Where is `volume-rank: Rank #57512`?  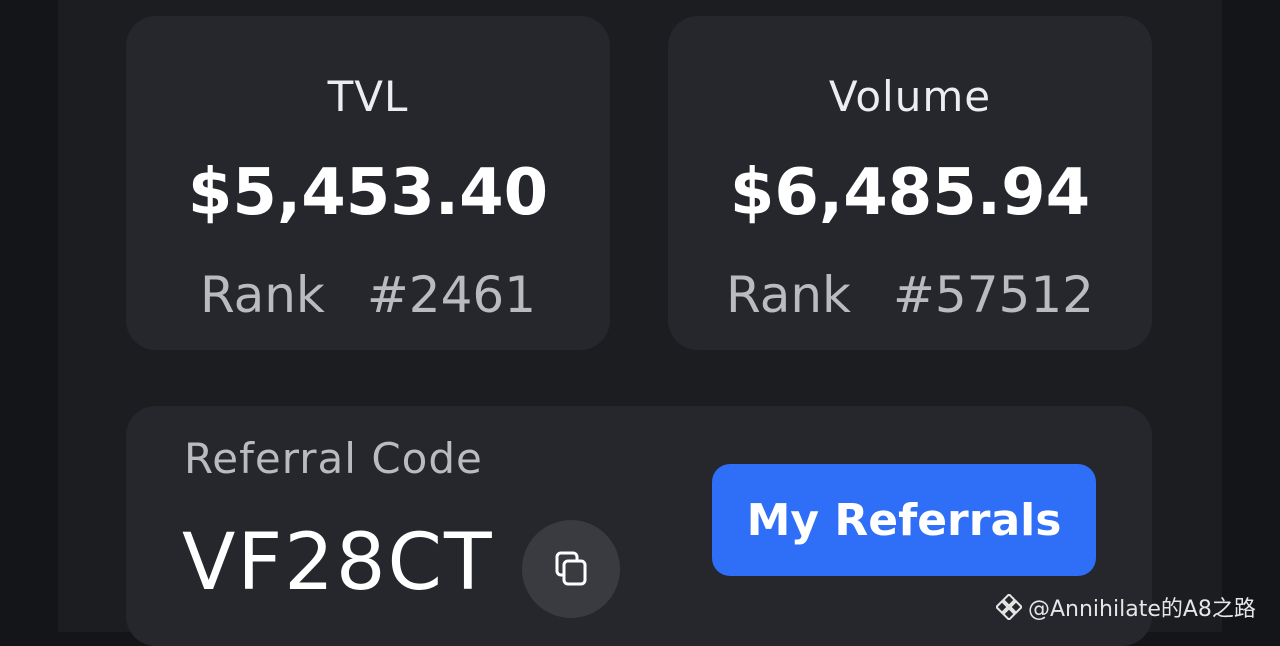 volume-rank: Rank #57512 is located at coordinates (910, 295).